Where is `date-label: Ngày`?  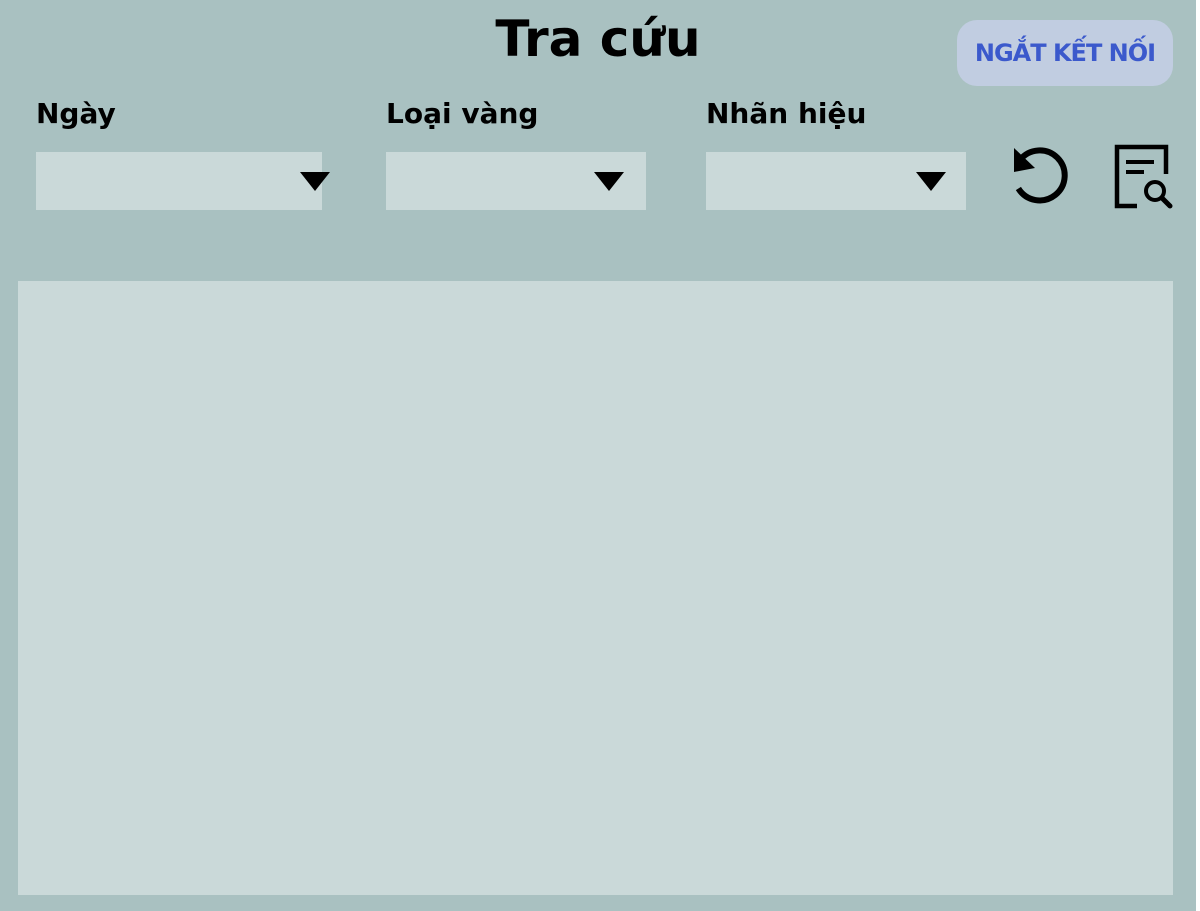
date-label: Ngày is located at coordinates (76, 113).